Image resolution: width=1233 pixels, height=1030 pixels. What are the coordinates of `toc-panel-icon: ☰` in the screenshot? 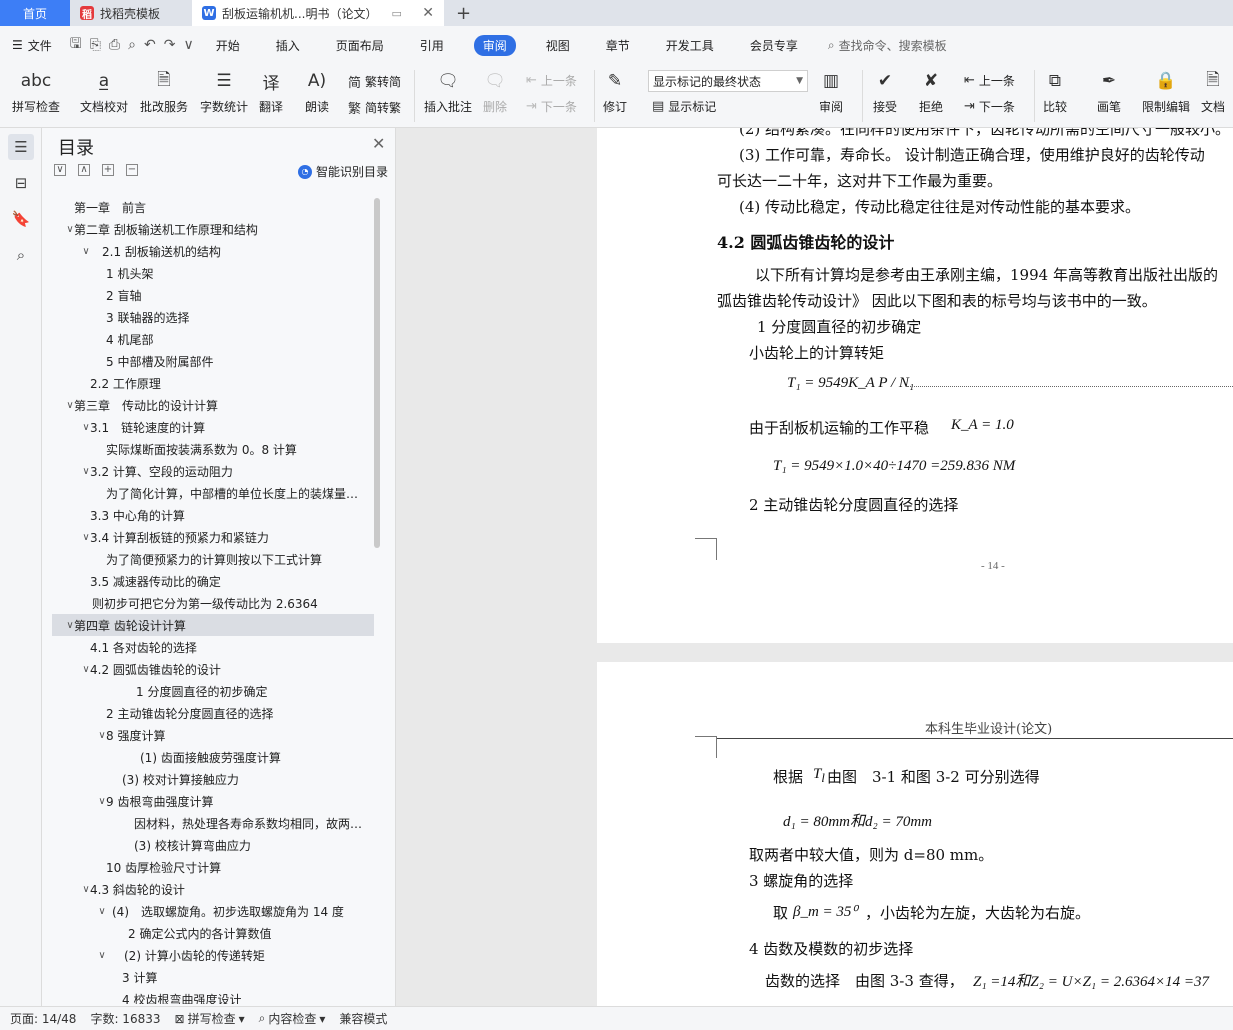 It's located at (21, 147).